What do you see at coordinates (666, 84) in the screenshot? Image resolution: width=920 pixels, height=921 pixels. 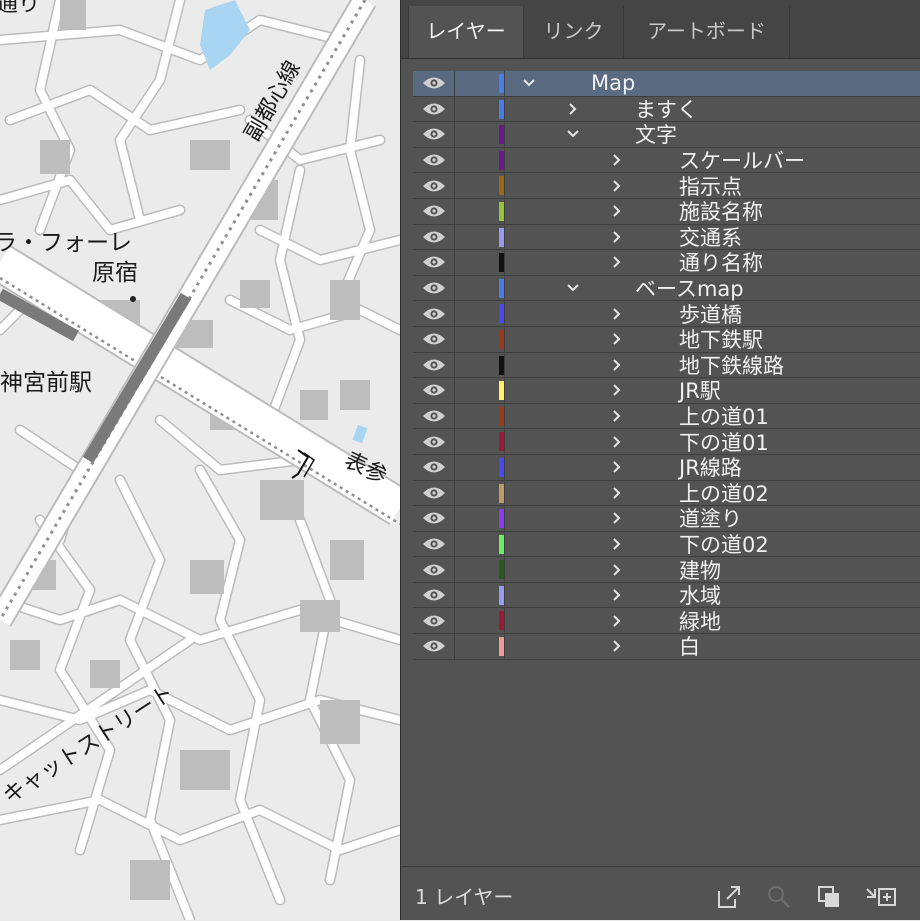 I see `layer-row: Map` at bounding box center [666, 84].